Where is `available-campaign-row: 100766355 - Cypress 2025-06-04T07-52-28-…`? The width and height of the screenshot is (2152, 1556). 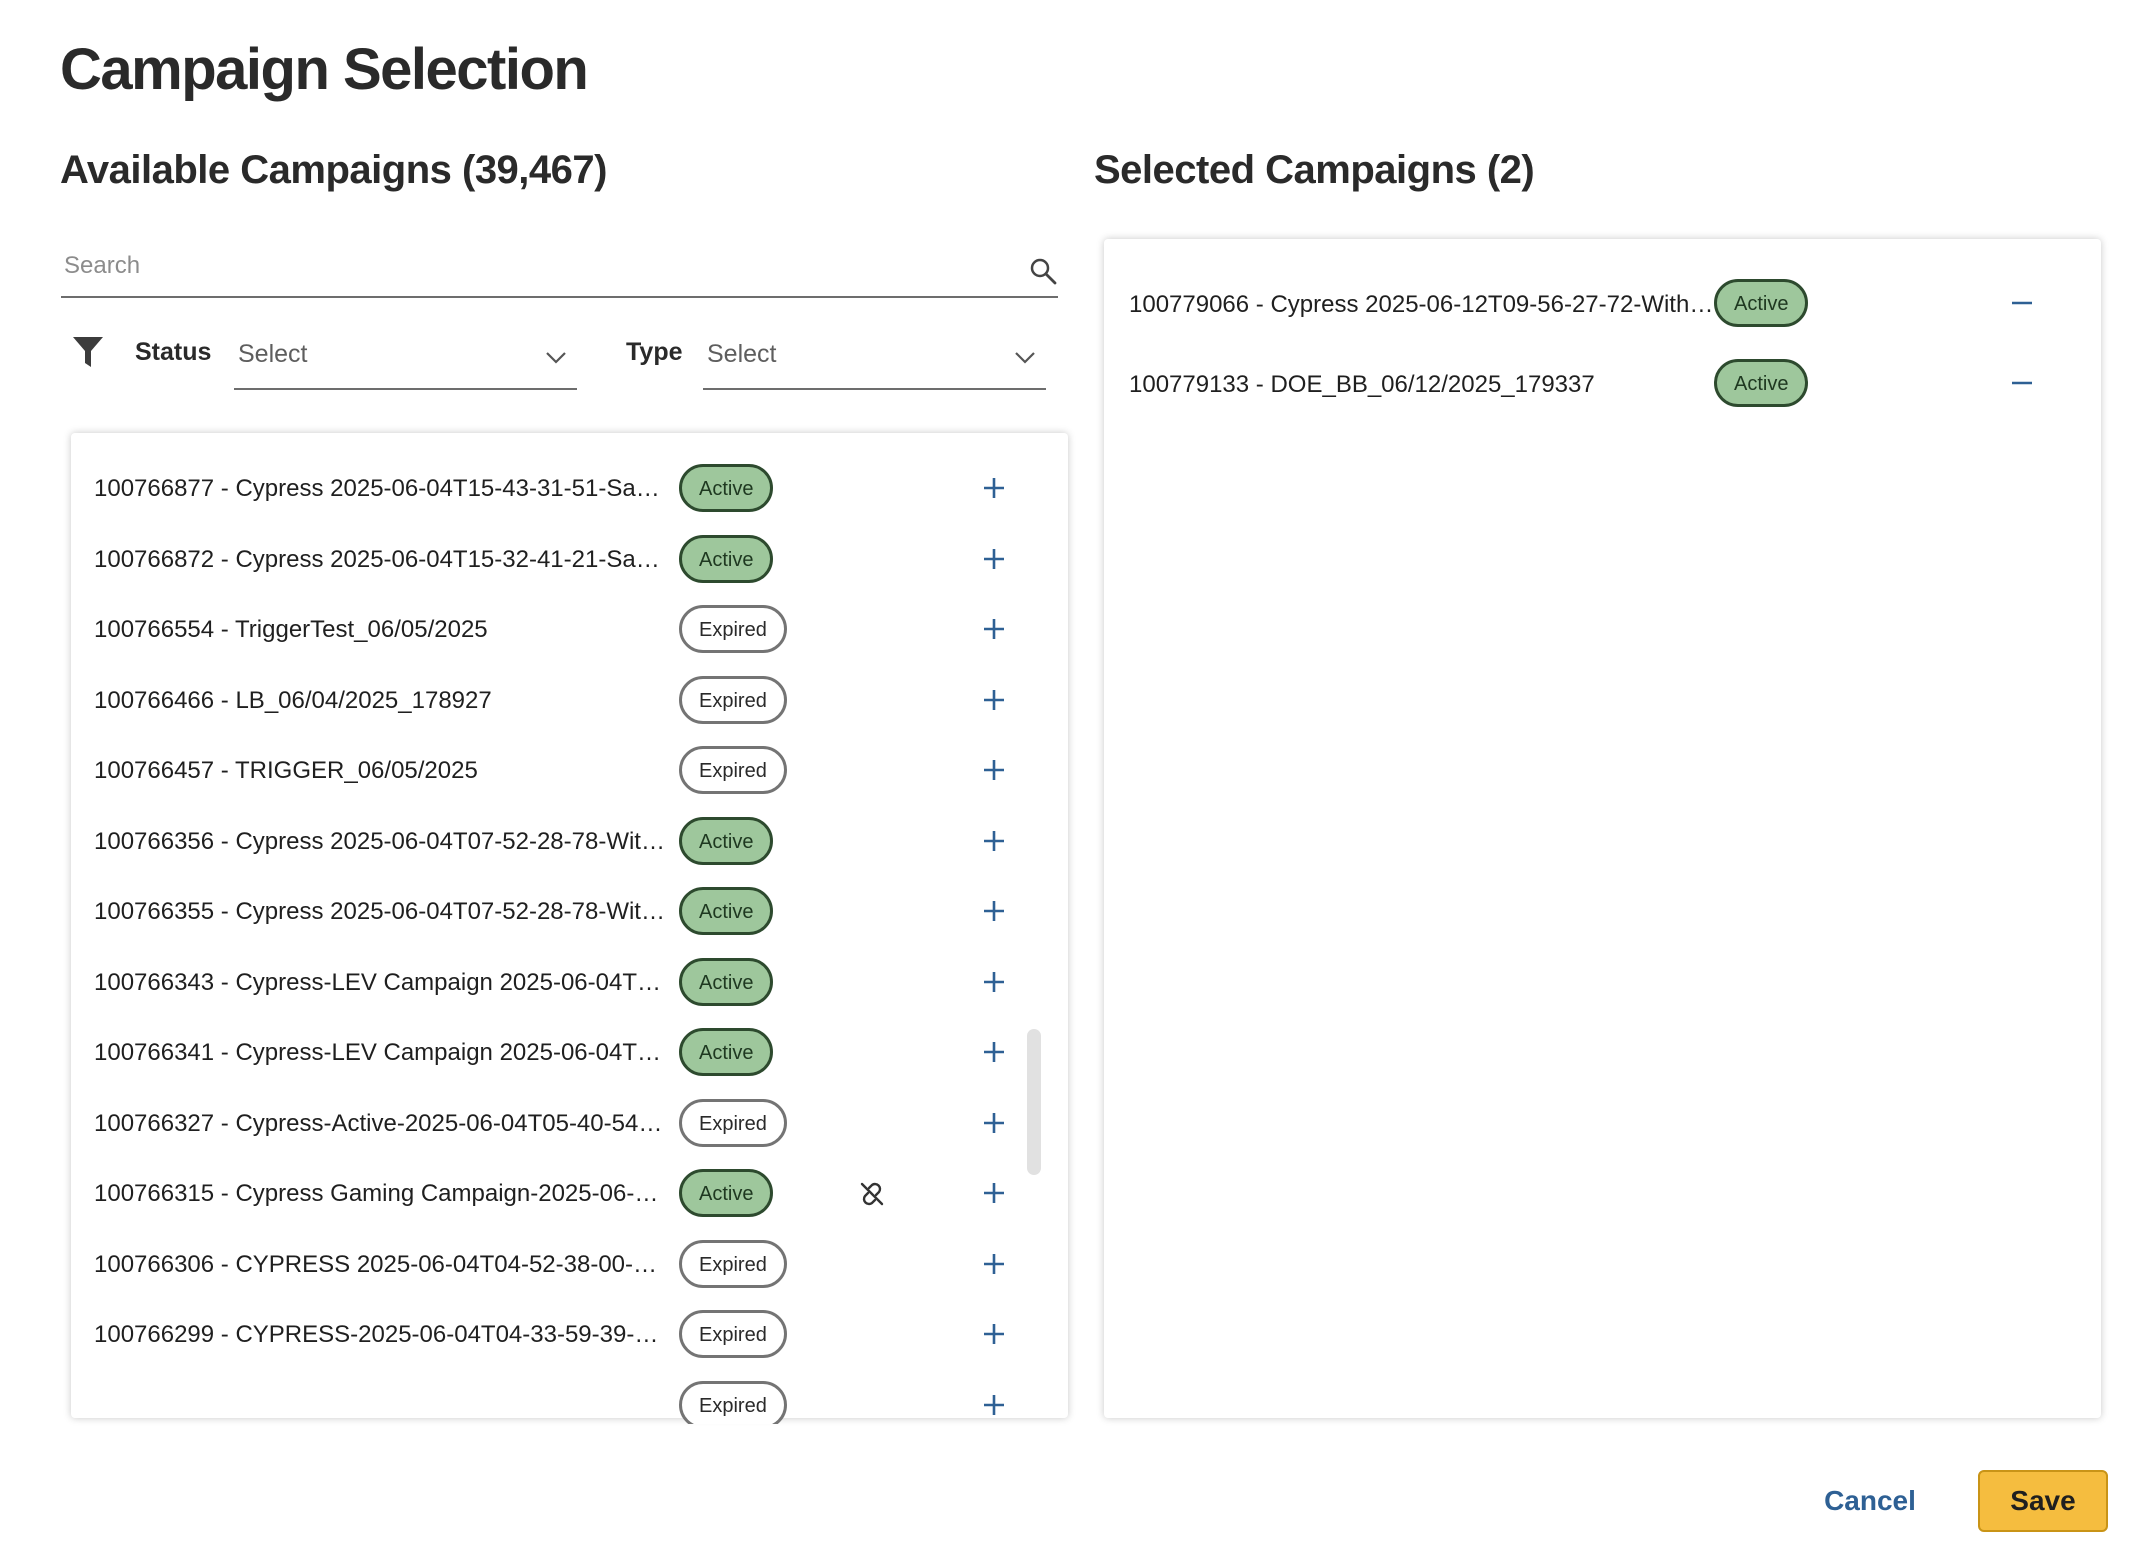
available-campaign-row: 100766355 - Cypress 2025-06-04T07-52-28-… is located at coordinates (569, 912).